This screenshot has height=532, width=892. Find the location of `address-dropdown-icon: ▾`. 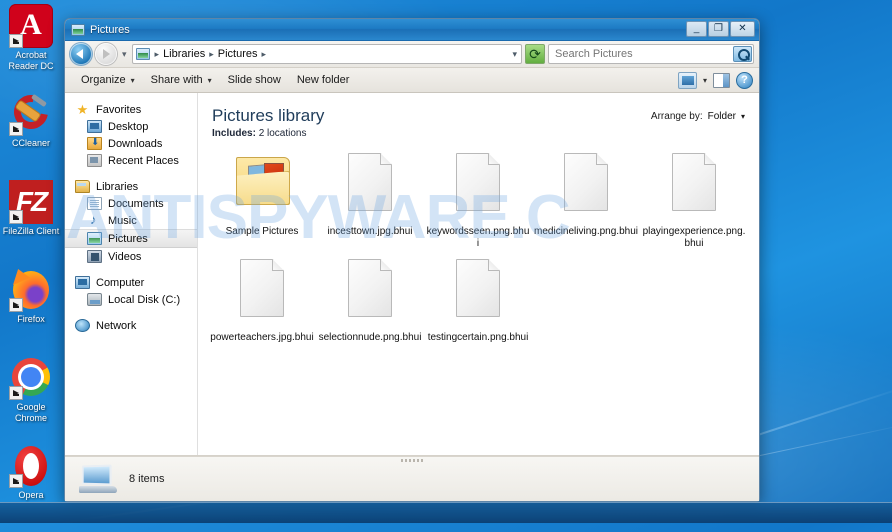

address-dropdown-icon: ▾ is located at coordinates (514, 54).